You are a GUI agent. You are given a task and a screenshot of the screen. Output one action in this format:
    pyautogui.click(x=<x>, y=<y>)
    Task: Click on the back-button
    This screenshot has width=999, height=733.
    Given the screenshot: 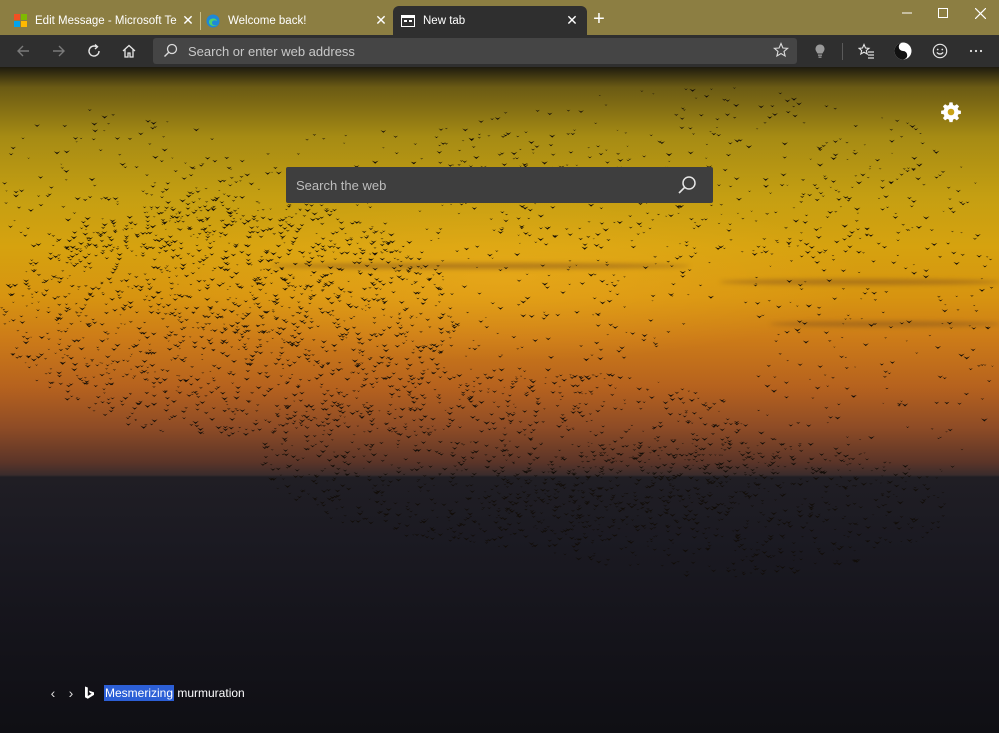 What is the action you would take?
    pyautogui.click(x=23, y=51)
    